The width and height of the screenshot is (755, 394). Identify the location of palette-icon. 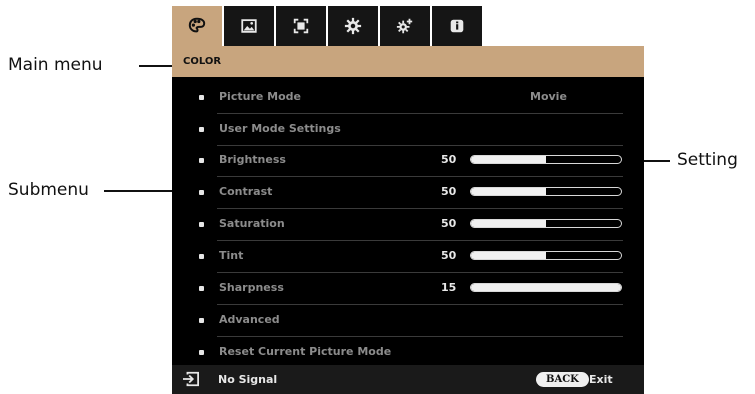
(197, 25).